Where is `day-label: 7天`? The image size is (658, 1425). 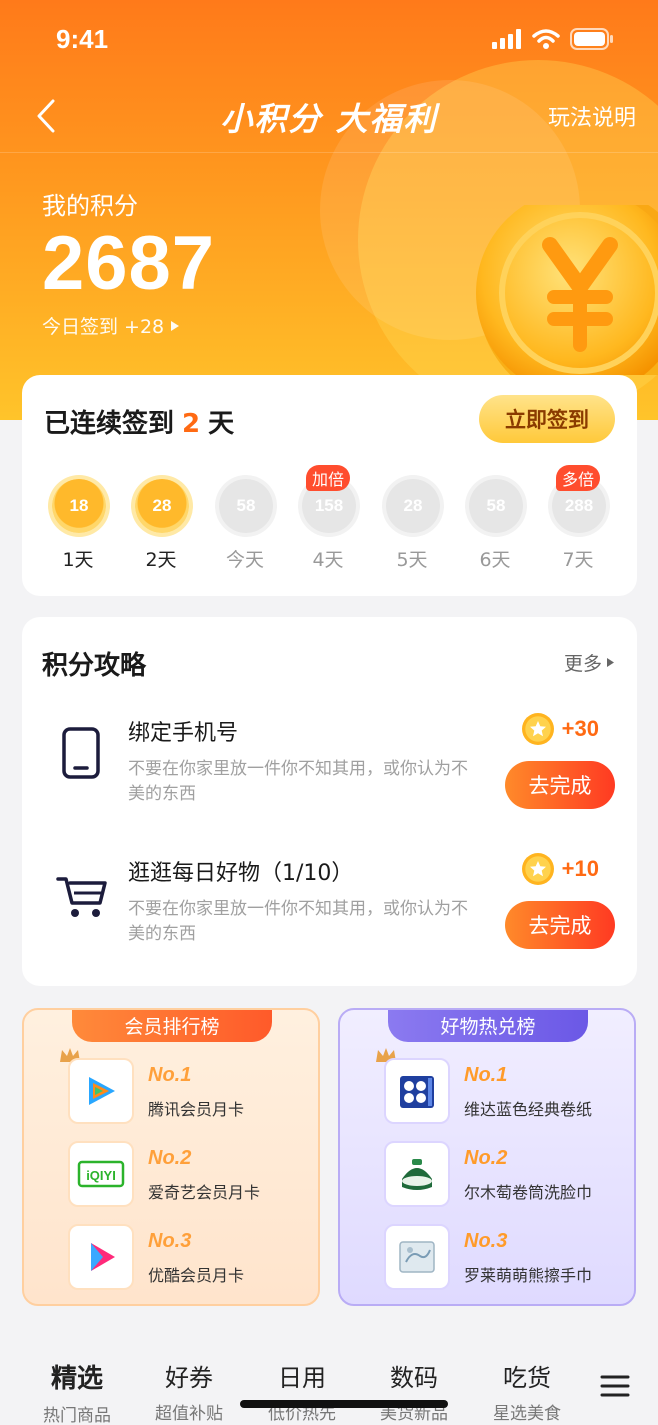
day-label: 7天 is located at coordinates (578, 560).